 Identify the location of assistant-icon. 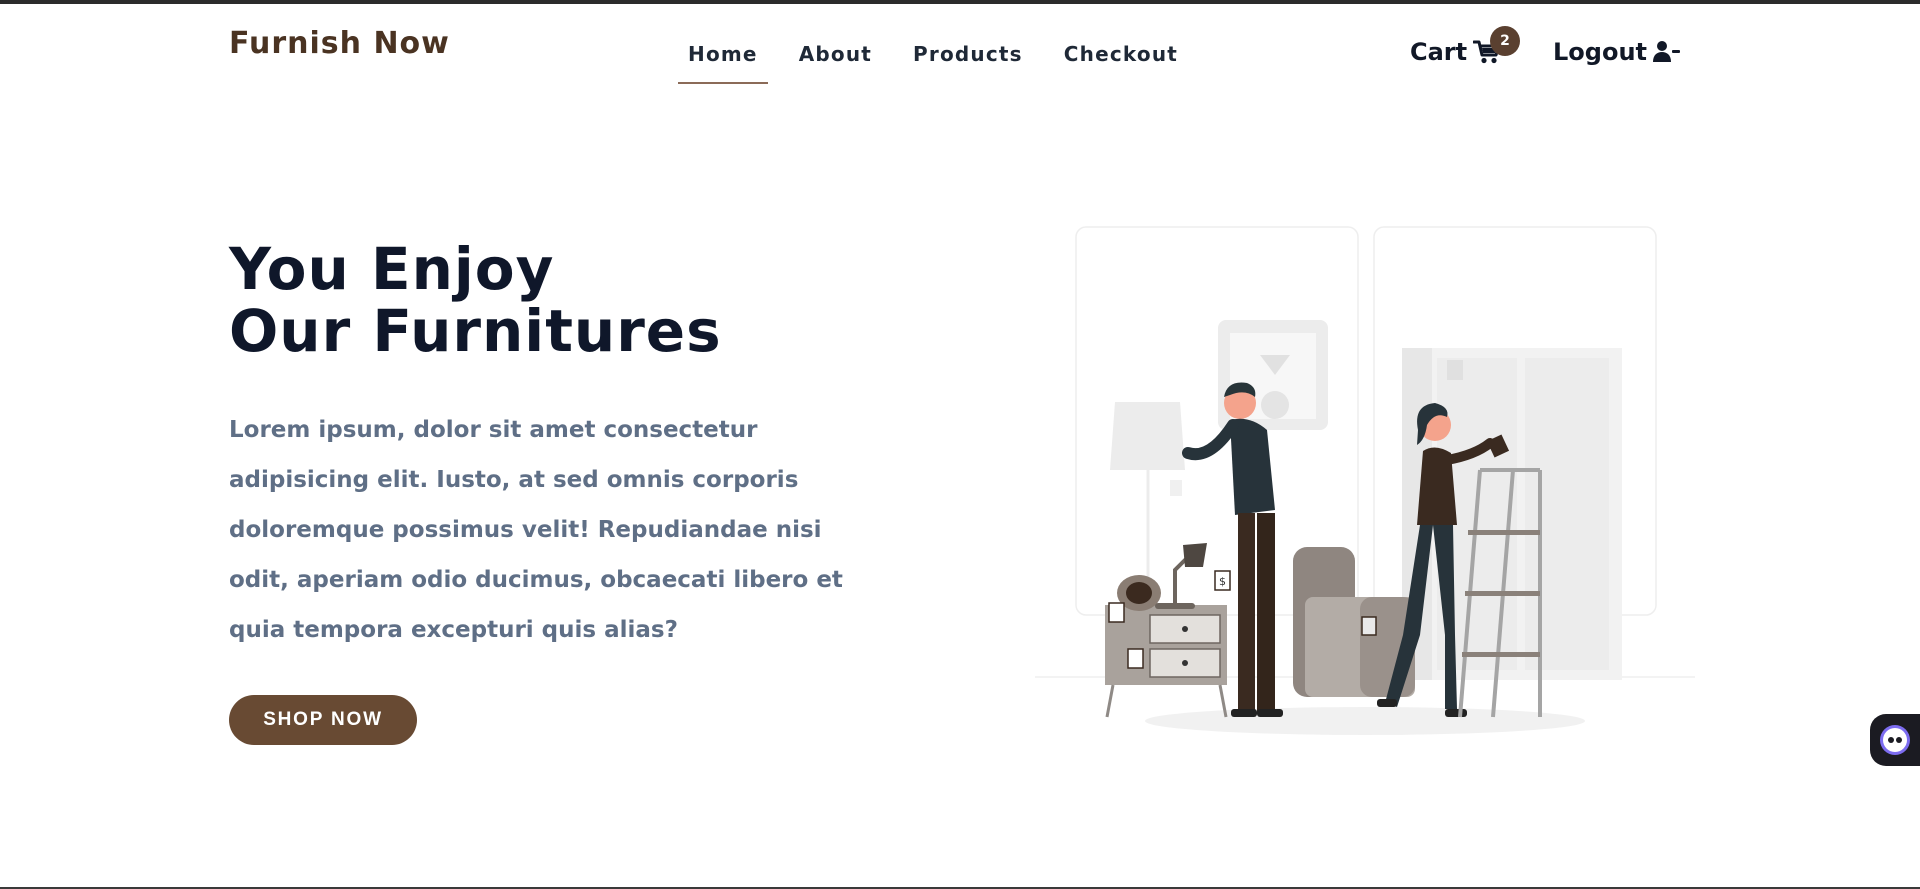
(1895, 740).